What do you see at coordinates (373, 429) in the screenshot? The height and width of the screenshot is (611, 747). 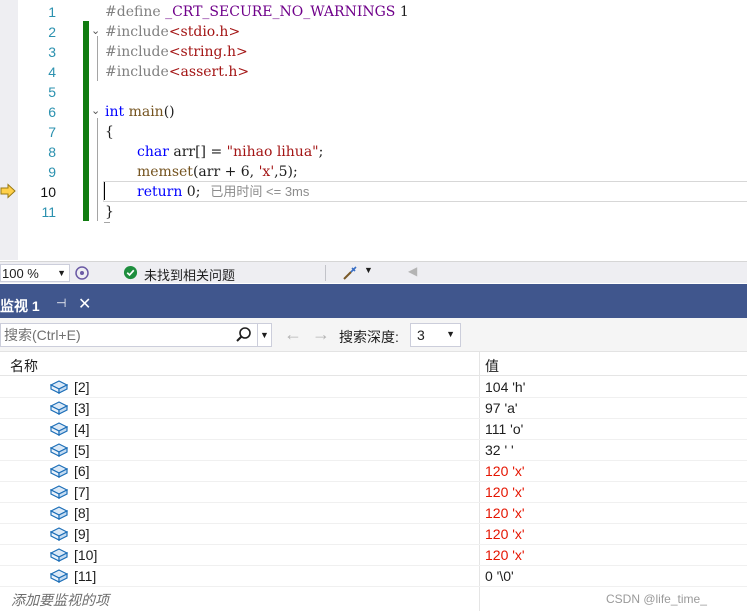 I see `watch-row: [4] 111 'o'` at bounding box center [373, 429].